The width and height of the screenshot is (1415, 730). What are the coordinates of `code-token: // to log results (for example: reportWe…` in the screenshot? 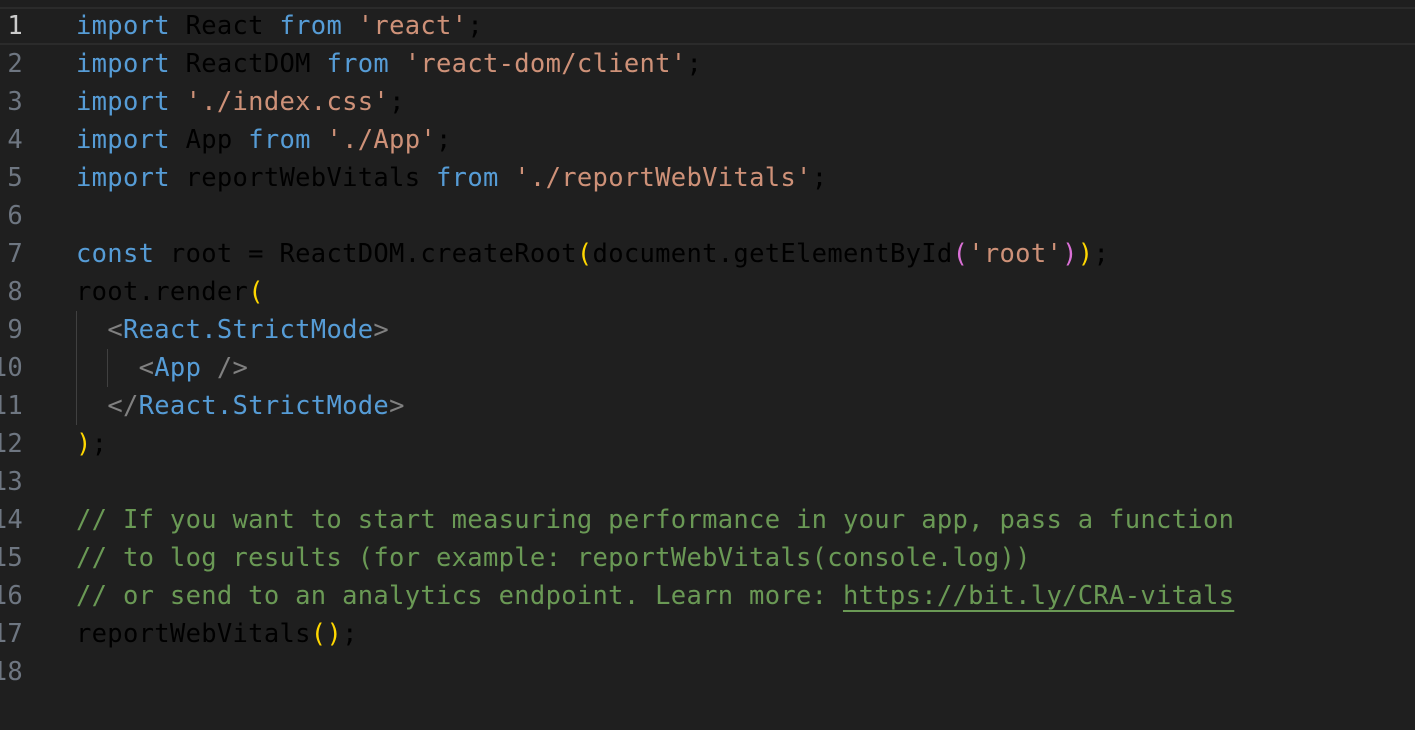 It's located at (553, 558).